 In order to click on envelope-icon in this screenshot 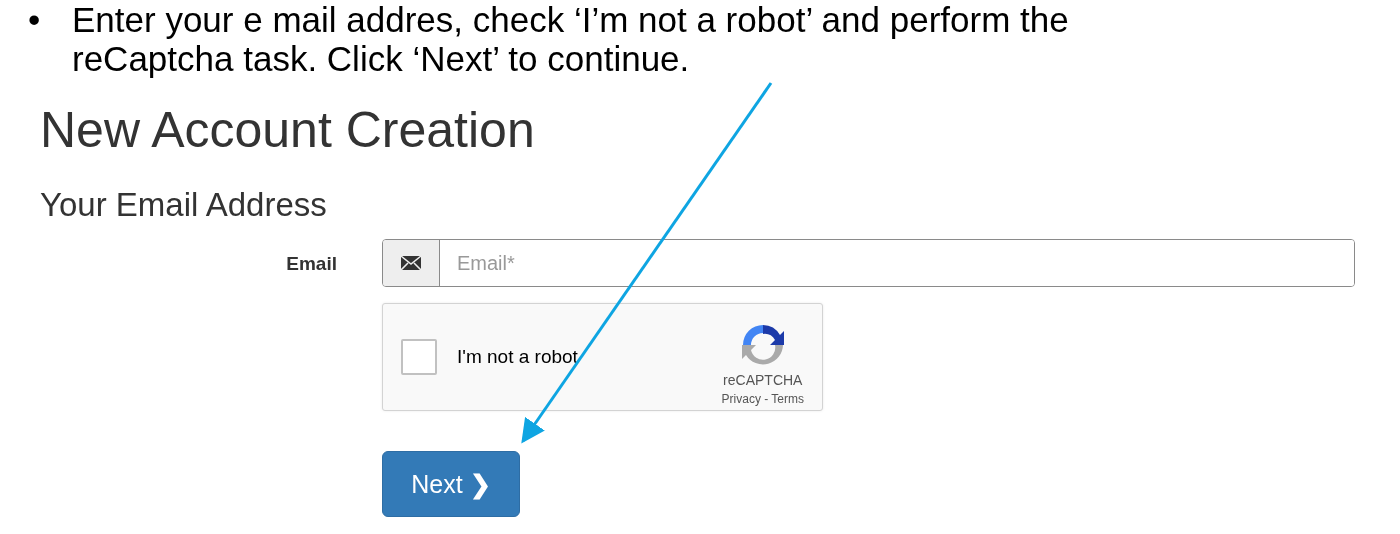, I will do `click(411, 263)`.